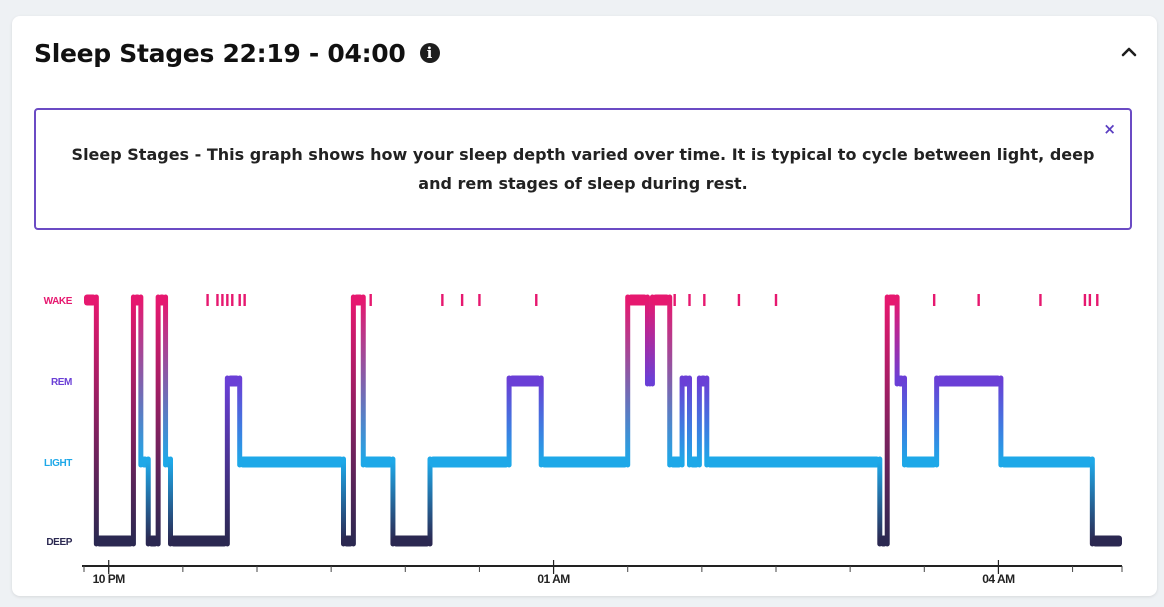 This screenshot has width=1164, height=607. I want to click on x-tick-label: 04 AM, so click(998, 579).